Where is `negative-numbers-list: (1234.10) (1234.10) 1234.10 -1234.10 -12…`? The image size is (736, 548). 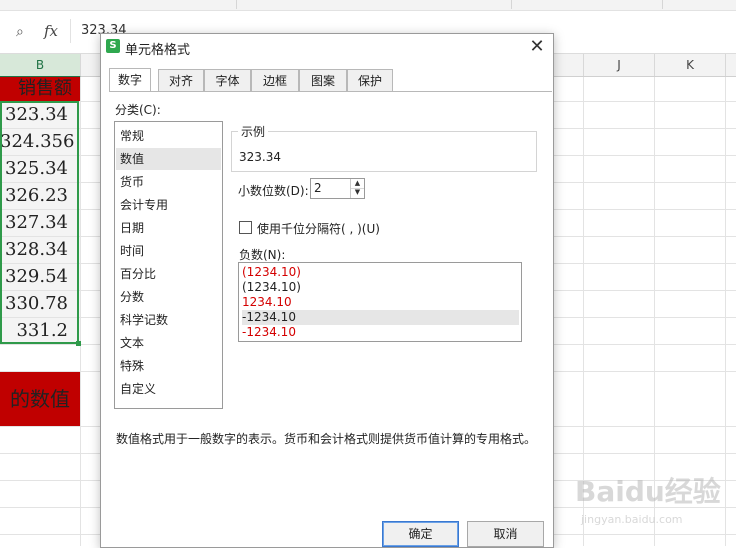
negative-numbers-list: (1234.10) (1234.10) 1234.10 -1234.10 -12… is located at coordinates (380, 302).